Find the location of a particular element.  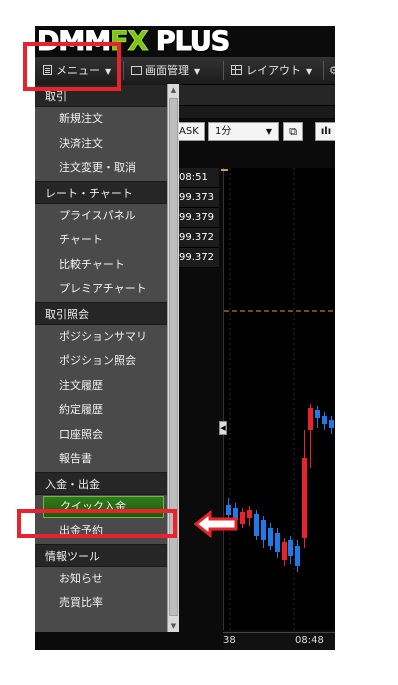

menu-item-order-history: 注文履歴 is located at coordinates (101, 386).